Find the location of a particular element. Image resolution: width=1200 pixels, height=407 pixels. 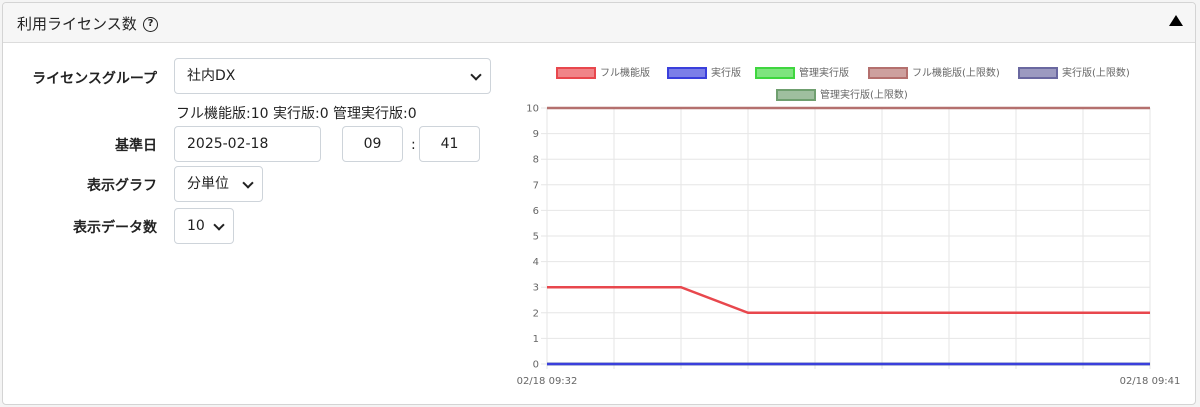

y-tick-label: 4 is located at coordinates (536, 262).